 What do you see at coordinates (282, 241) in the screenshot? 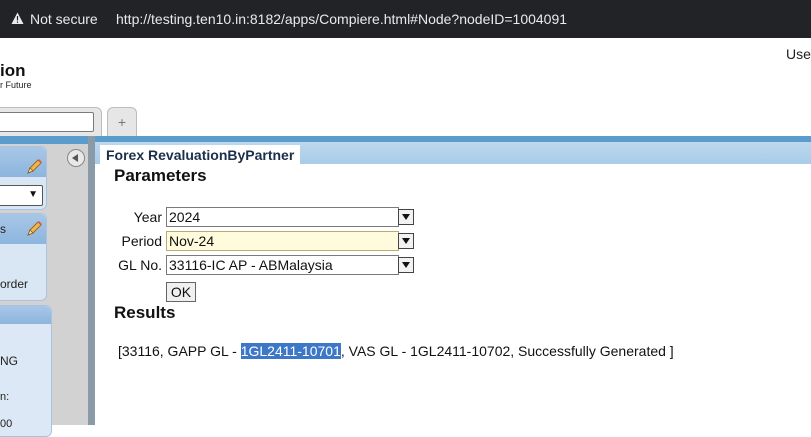
I see `period-field: Nov-24` at bounding box center [282, 241].